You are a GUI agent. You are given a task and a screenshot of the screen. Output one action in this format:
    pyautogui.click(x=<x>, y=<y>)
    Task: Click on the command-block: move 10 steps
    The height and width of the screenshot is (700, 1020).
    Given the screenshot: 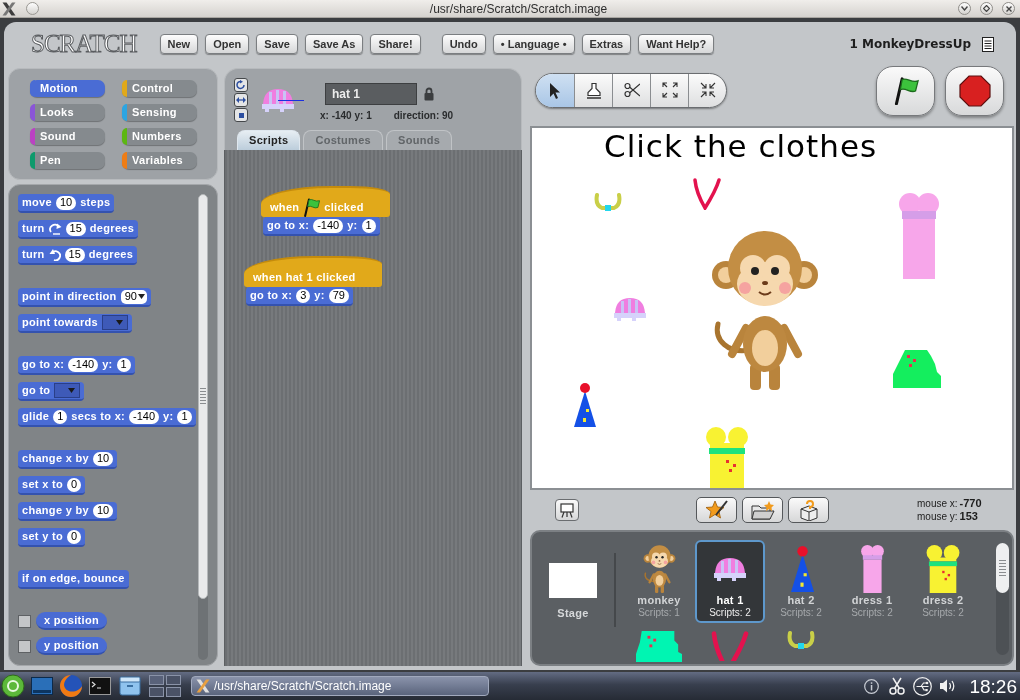 What is the action you would take?
    pyautogui.click(x=66, y=203)
    